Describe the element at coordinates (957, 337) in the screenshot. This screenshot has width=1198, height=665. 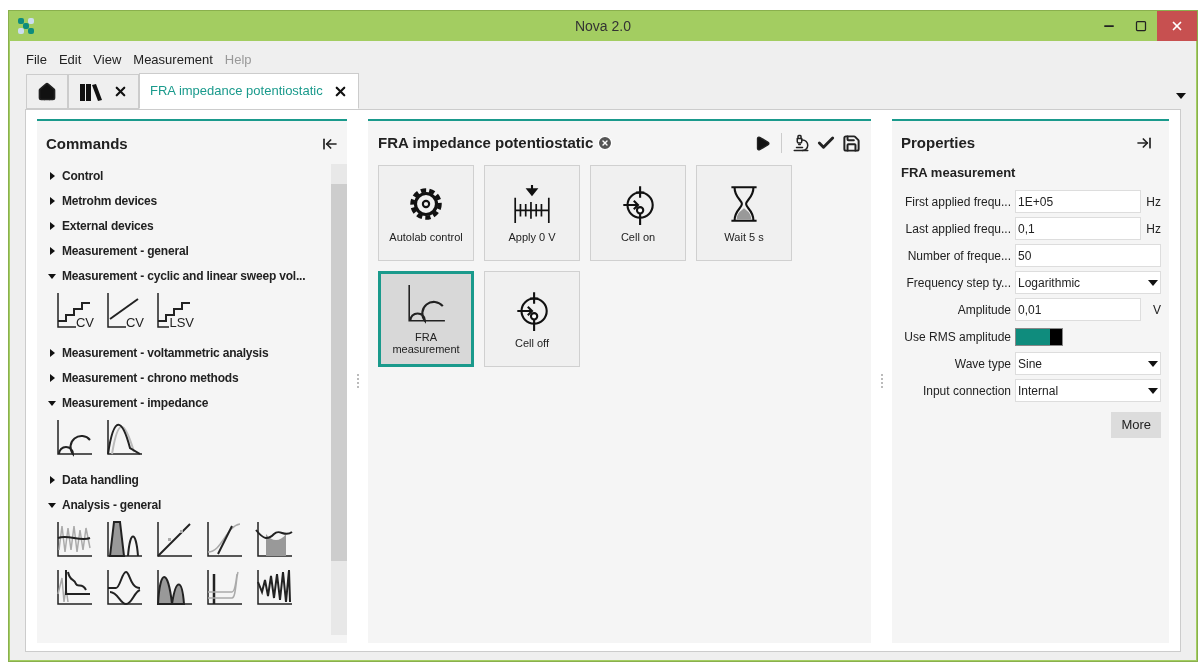
I see `field-label: Use RMS amplitude` at that location.